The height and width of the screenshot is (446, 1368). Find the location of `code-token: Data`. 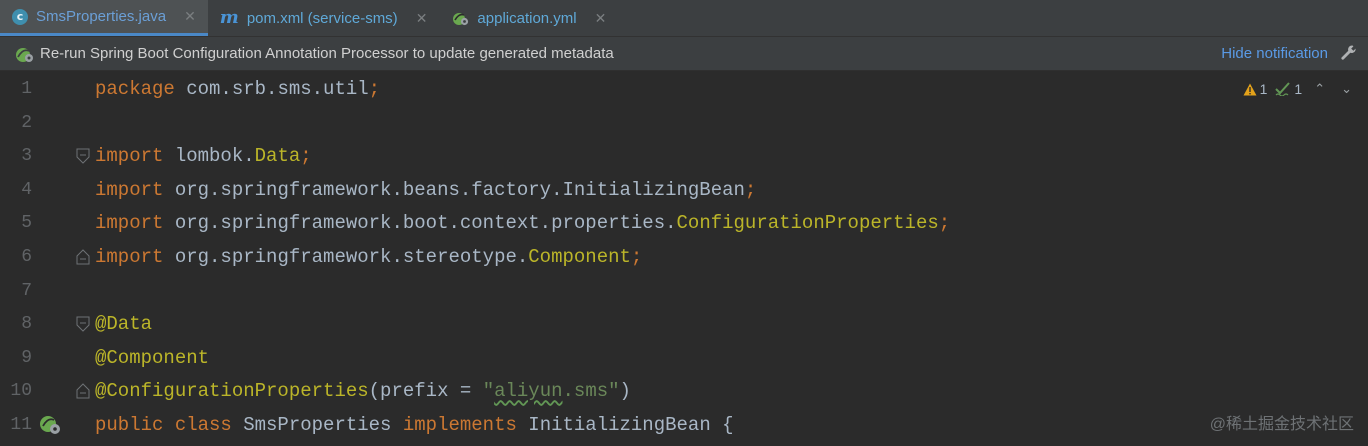

code-token: Data is located at coordinates (277, 156).